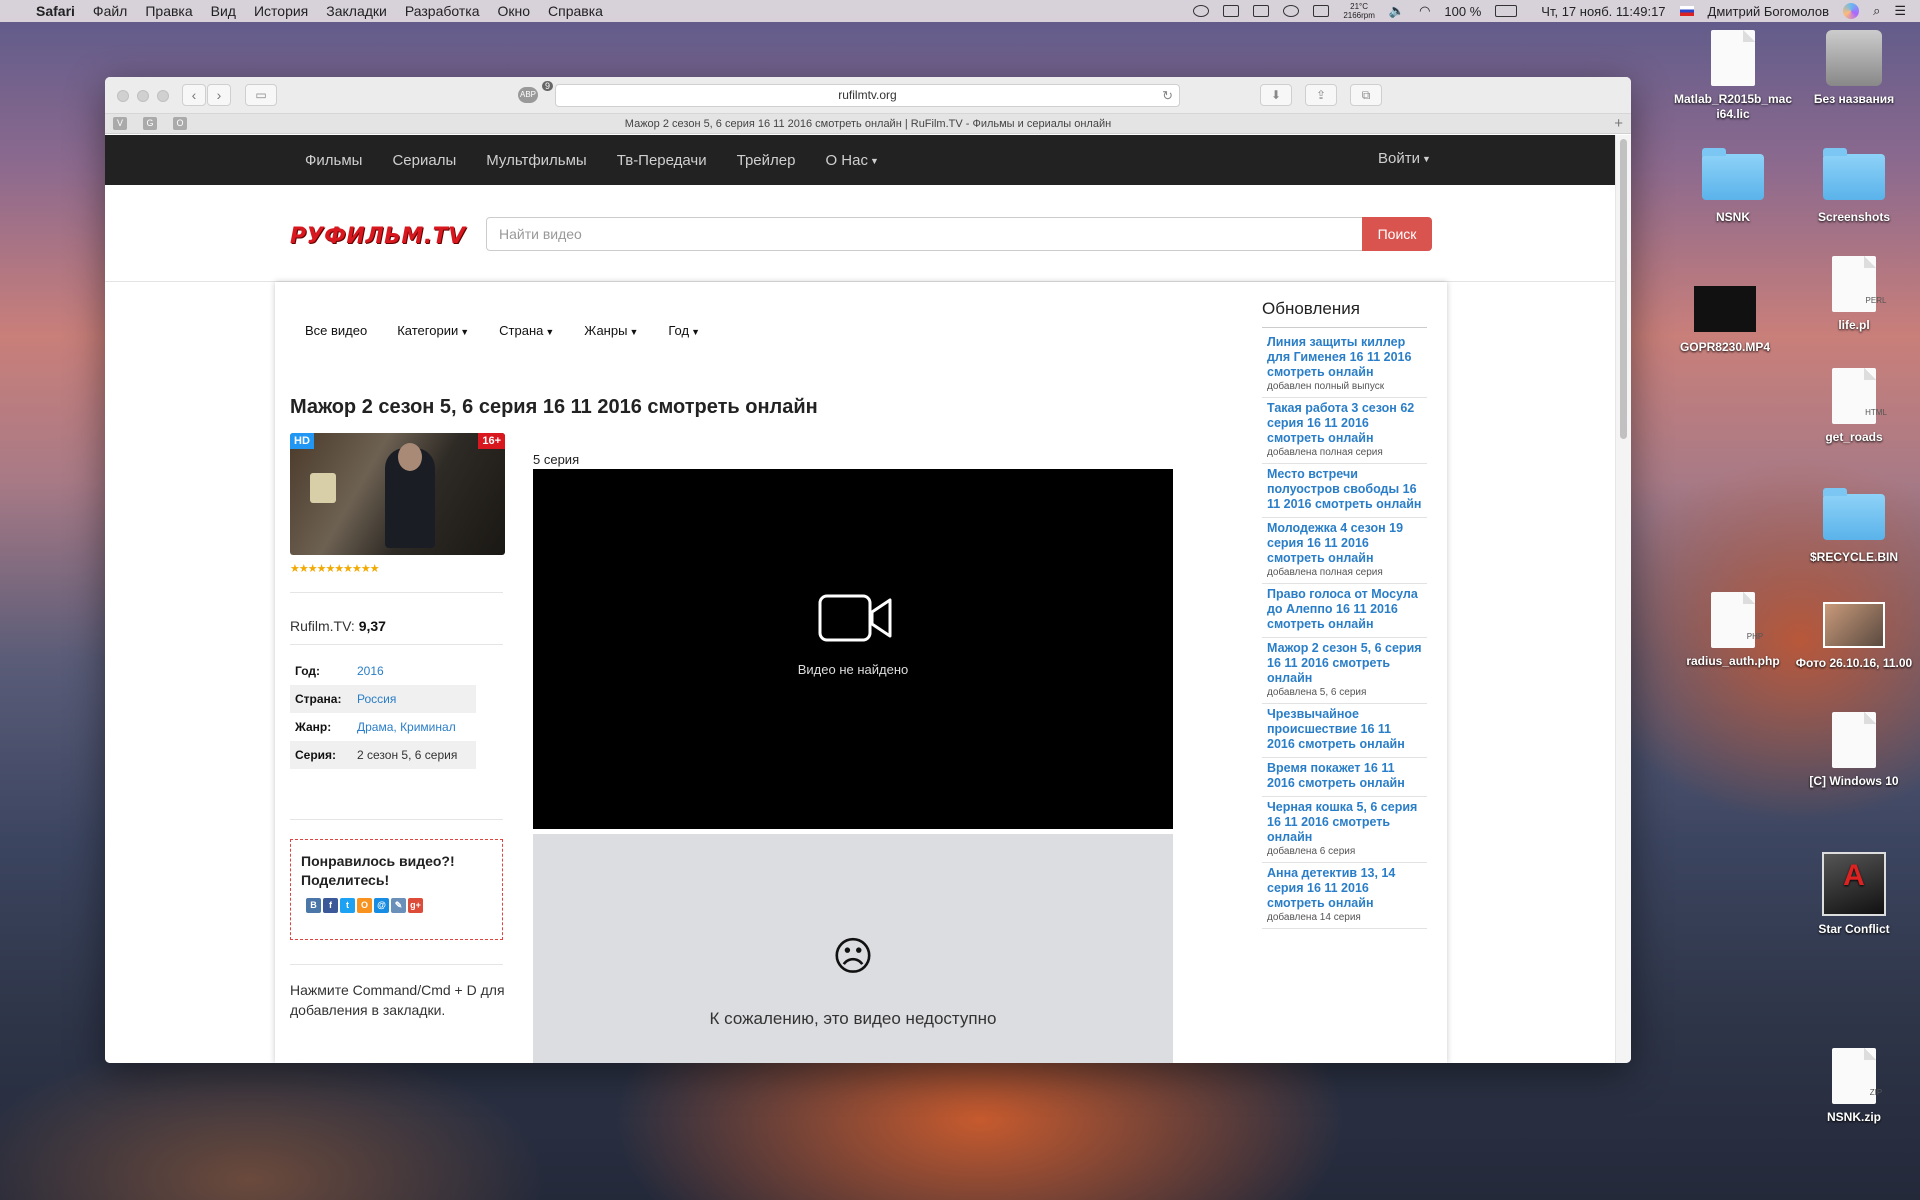 The image size is (1920, 1200). What do you see at coordinates (1854, 633) in the screenshot?
I see `desktop-item-photo: Фото 26.10.16, 11.00` at bounding box center [1854, 633].